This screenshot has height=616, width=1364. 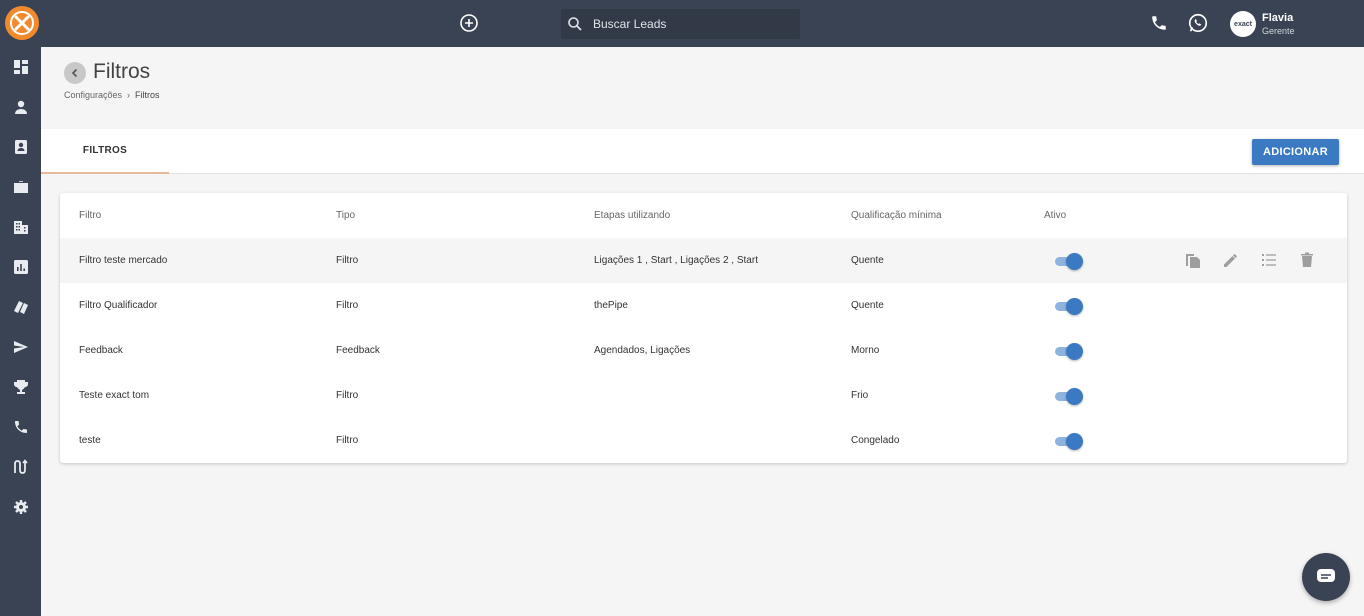 What do you see at coordinates (865, 350) in the screenshot?
I see `cell-qualificacao: Morno` at bounding box center [865, 350].